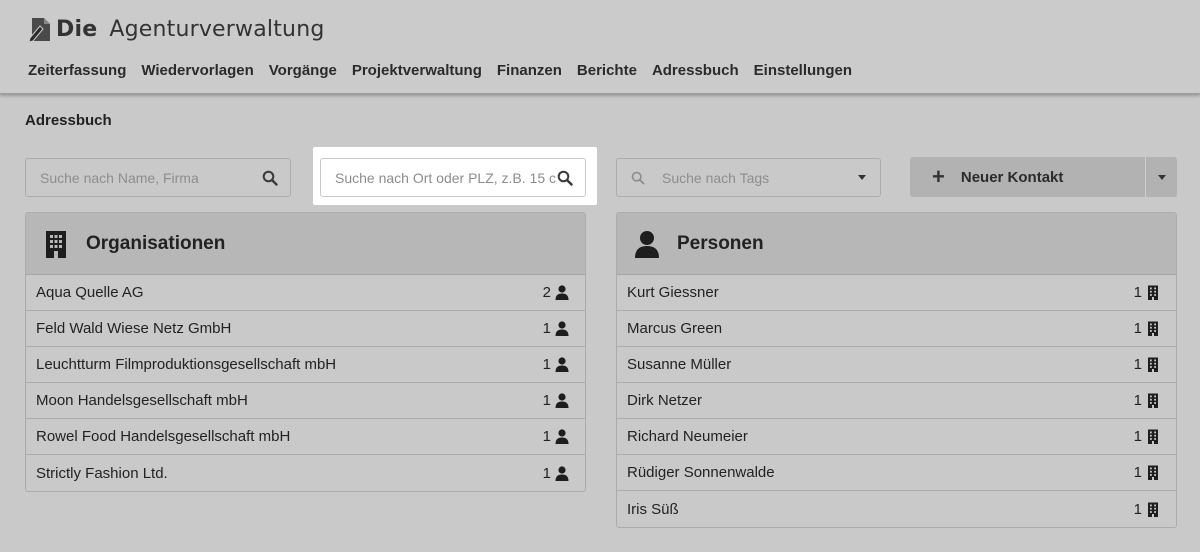  I want to click on person-row: Iris Süß 1, so click(896, 509).